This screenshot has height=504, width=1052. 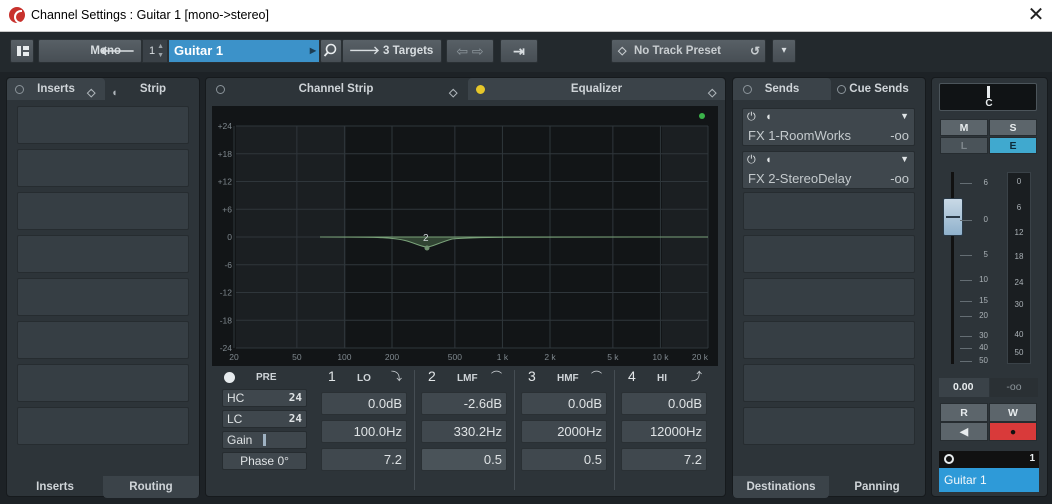 I want to click on band-2-gain-field: -2.6dB, so click(x=464, y=403).